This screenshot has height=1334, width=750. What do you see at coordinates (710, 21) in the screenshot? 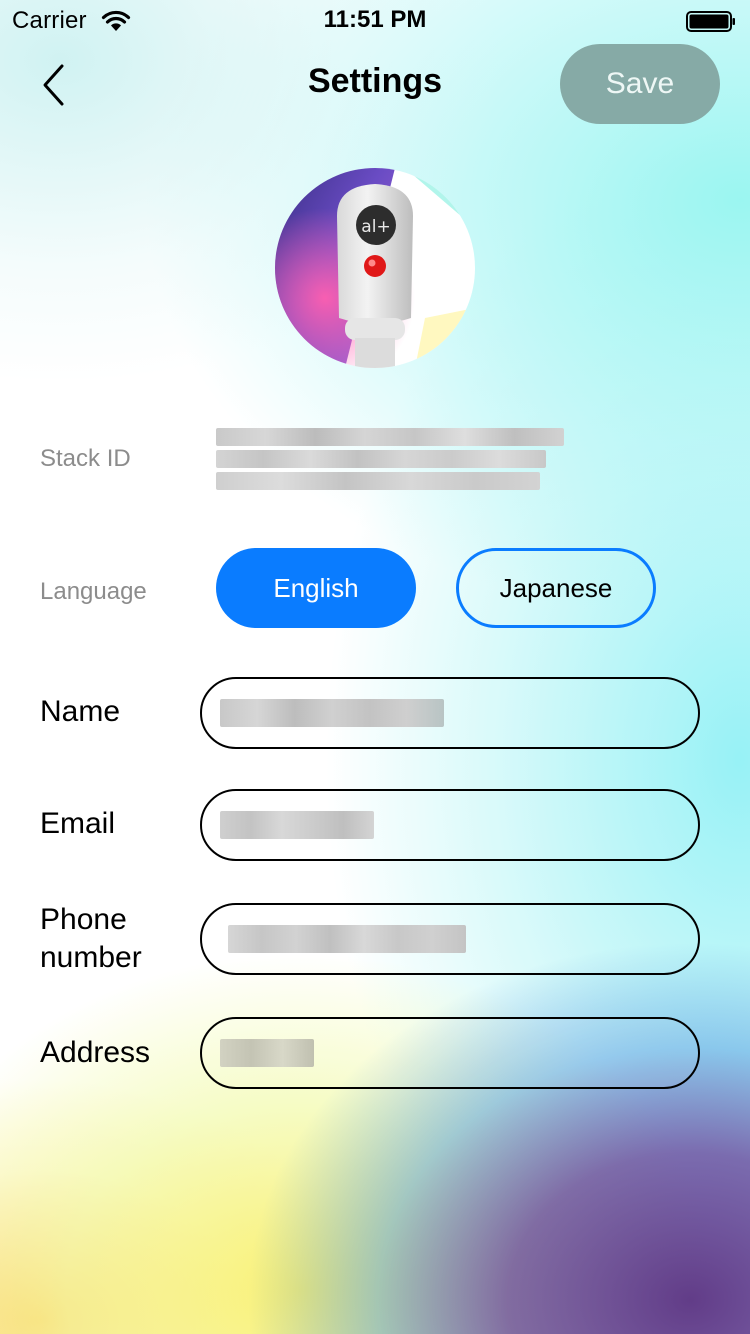
I see `battery-icon` at bounding box center [710, 21].